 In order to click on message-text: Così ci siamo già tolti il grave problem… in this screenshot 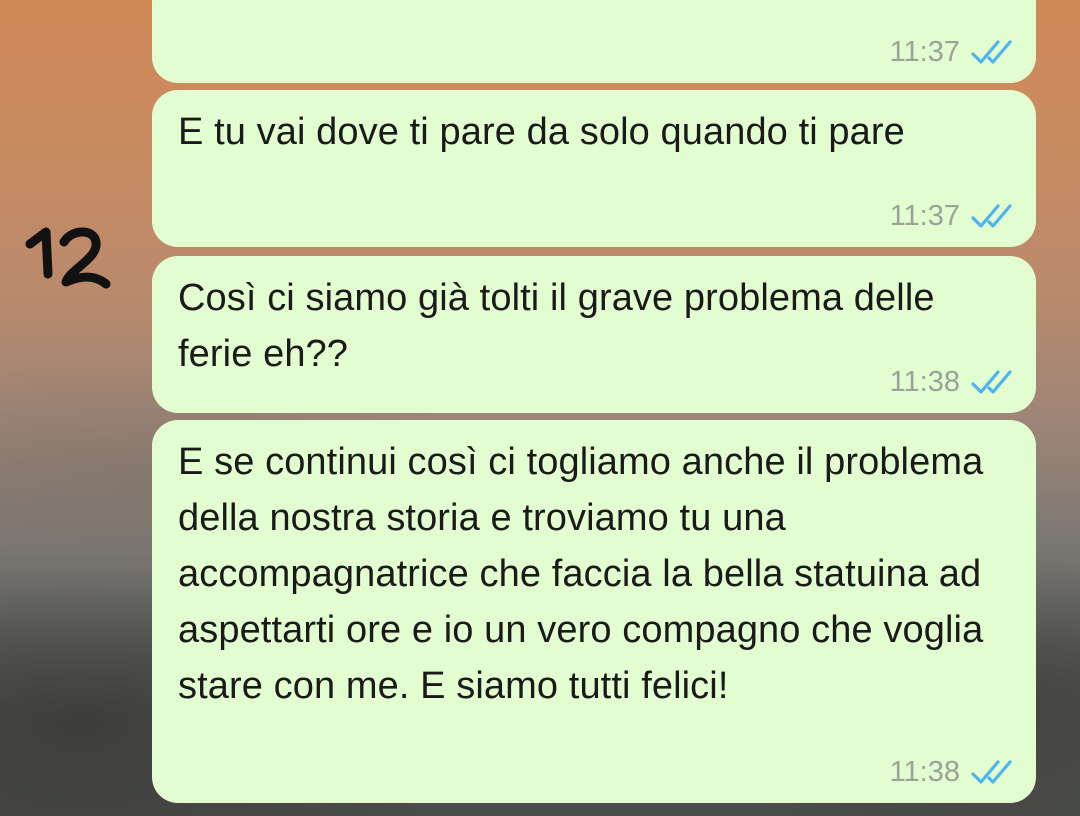, I will do `click(556, 326)`.